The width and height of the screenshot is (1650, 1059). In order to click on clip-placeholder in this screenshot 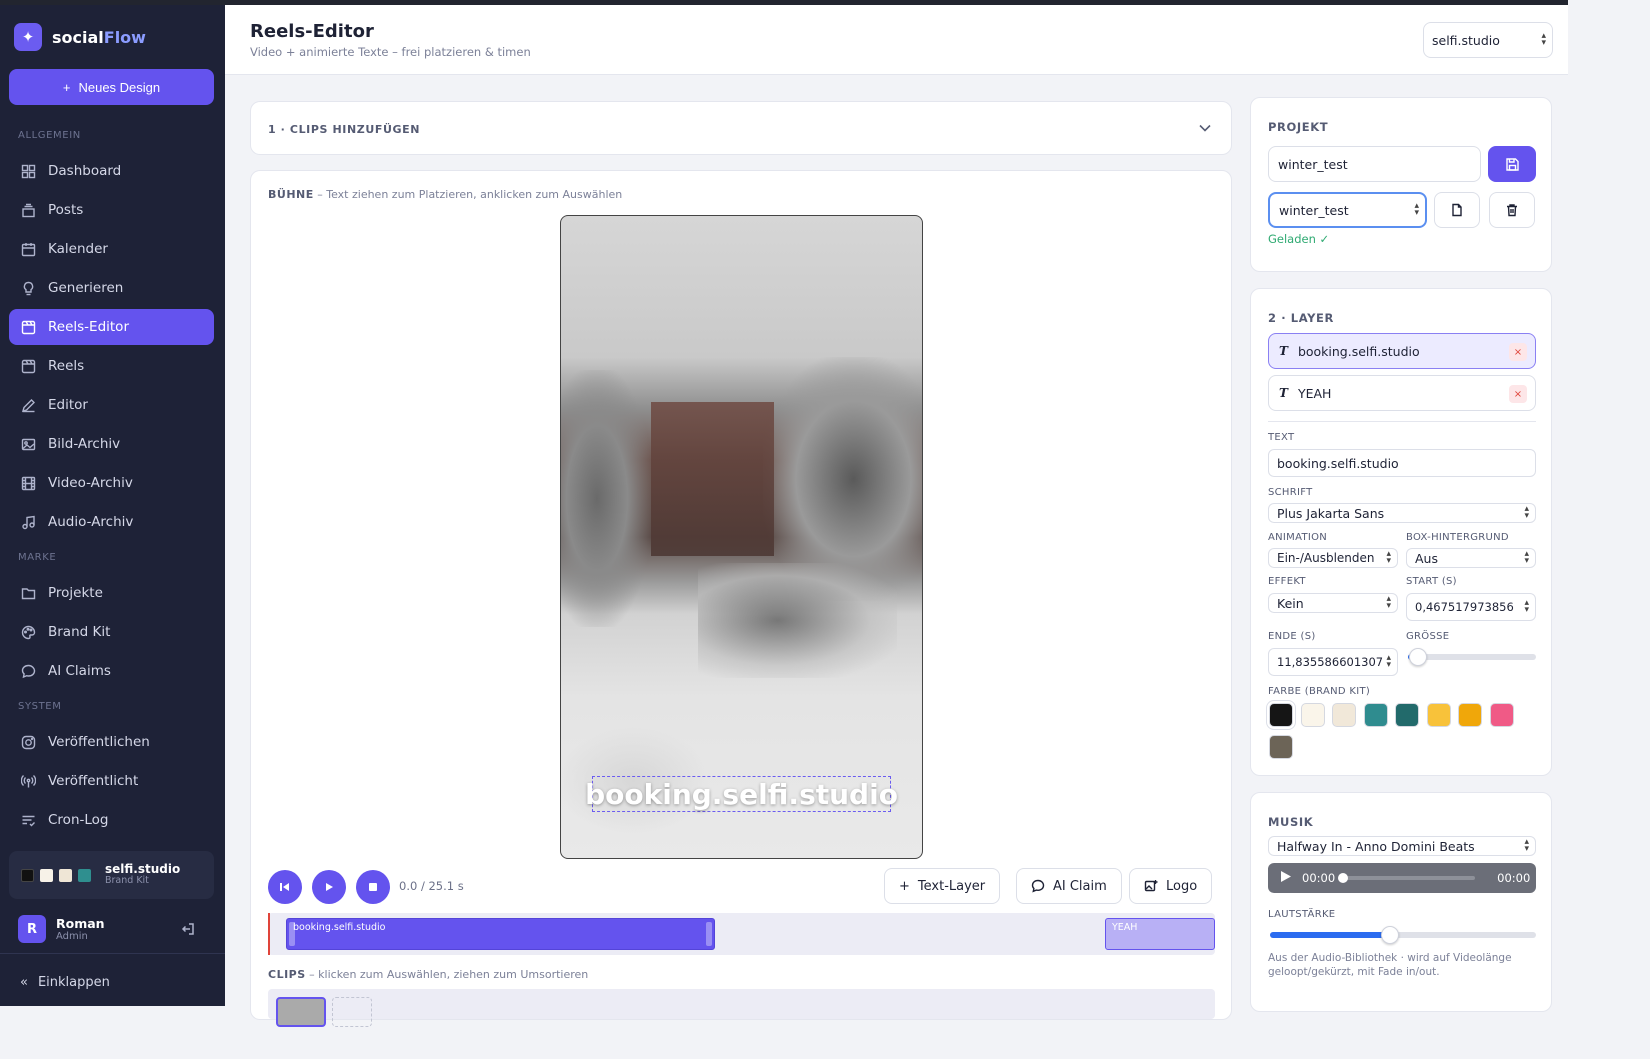, I will do `click(352, 1012)`.